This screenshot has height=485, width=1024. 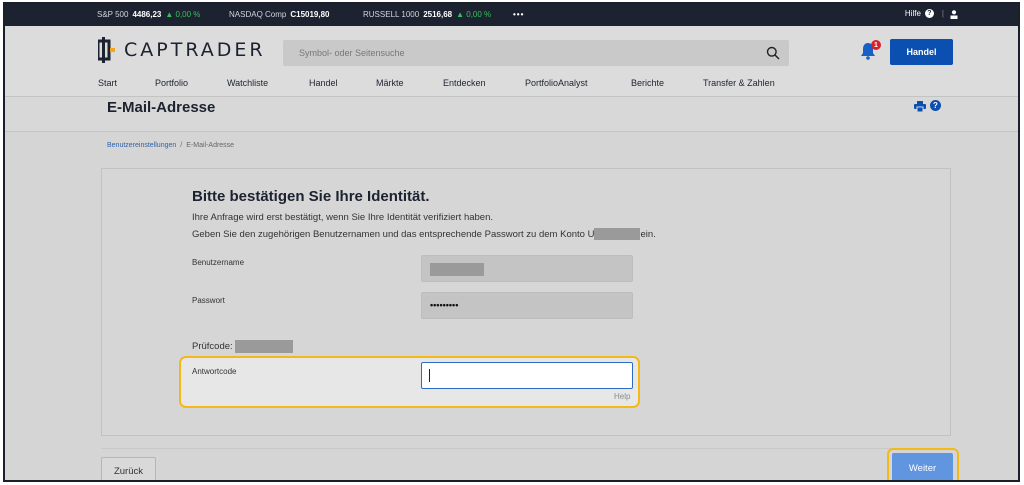 I want to click on ticker-nasdaq: NASDAQ Comp C15019,80, so click(x=279, y=14).